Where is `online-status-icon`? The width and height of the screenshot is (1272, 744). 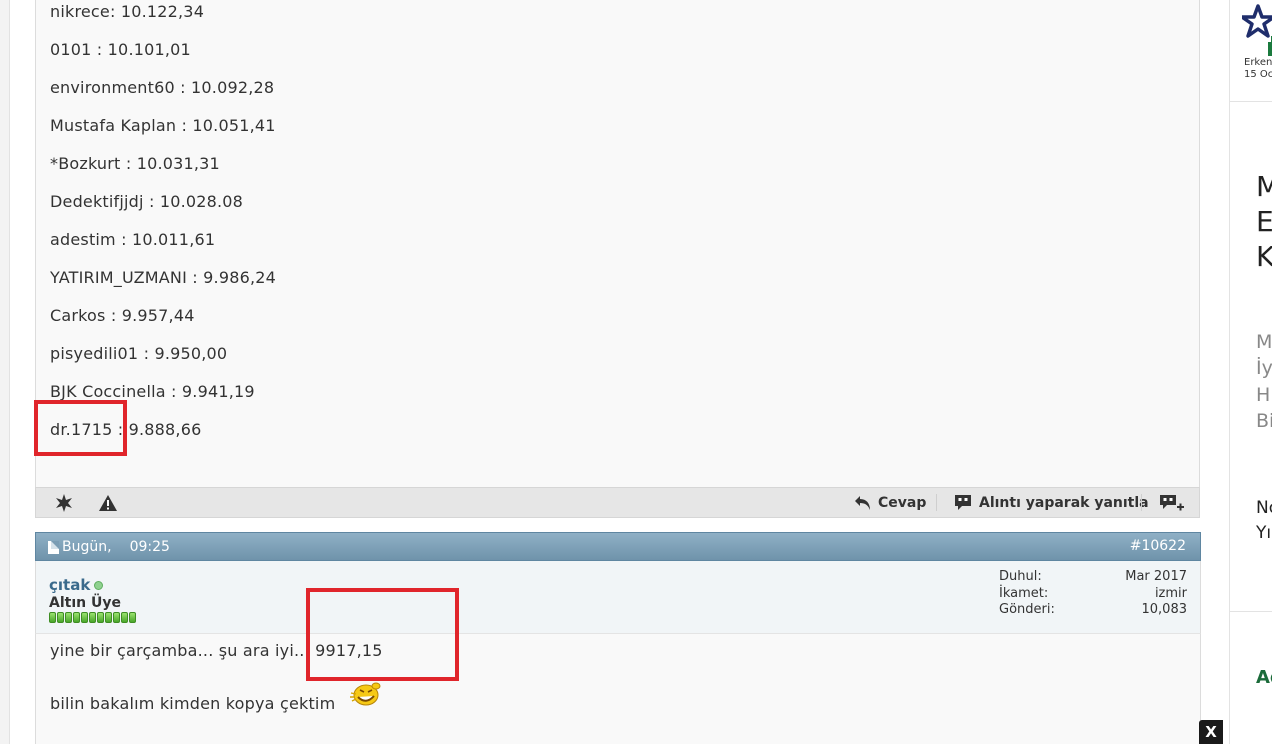
online-status-icon is located at coordinates (99, 585).